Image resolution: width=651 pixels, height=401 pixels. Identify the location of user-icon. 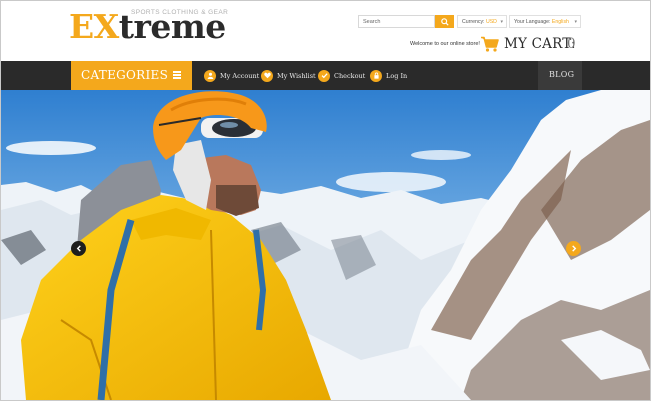
(210, 75).